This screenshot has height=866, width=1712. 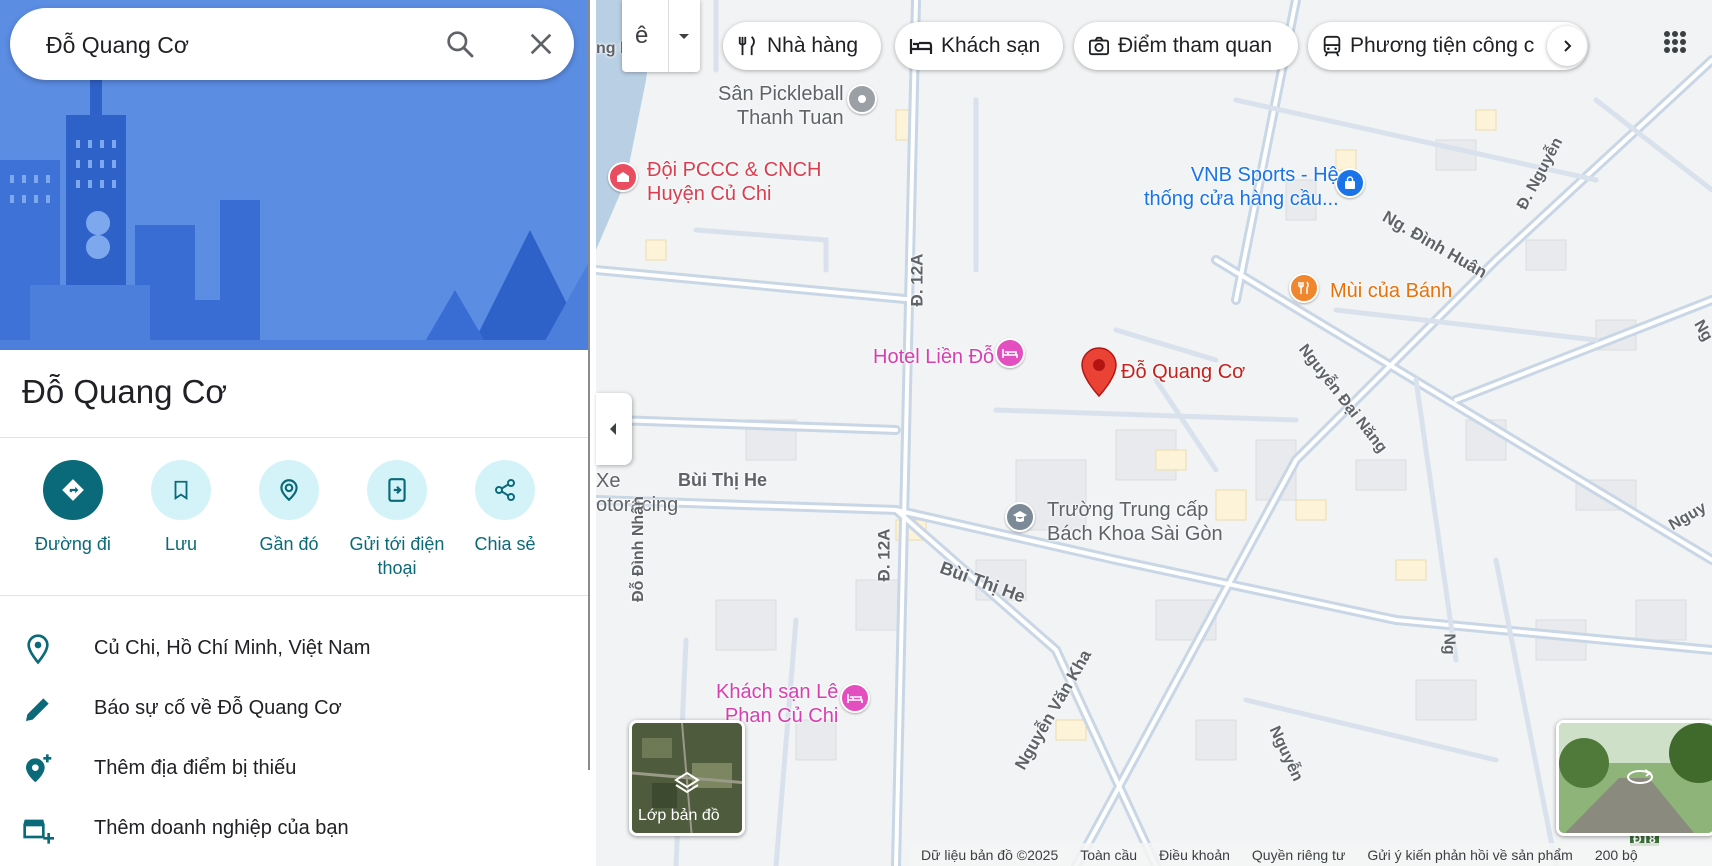 I want to click on poi-label-pccc: Đội PCCC & CNCH Huyện Củ Chi, so click(x=734, y=182).